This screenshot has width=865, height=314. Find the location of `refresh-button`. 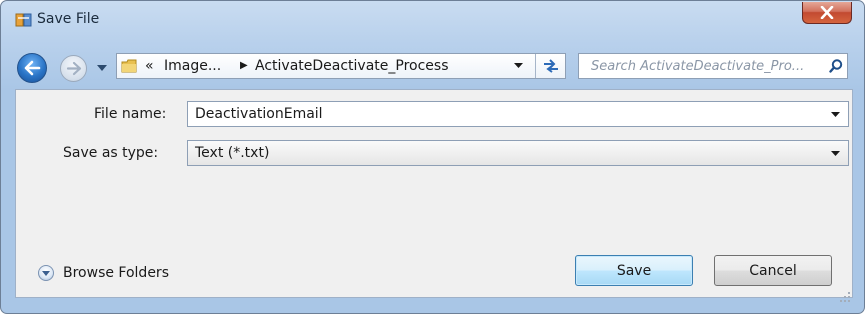

refresh-button is located at coordinates (551, 66).